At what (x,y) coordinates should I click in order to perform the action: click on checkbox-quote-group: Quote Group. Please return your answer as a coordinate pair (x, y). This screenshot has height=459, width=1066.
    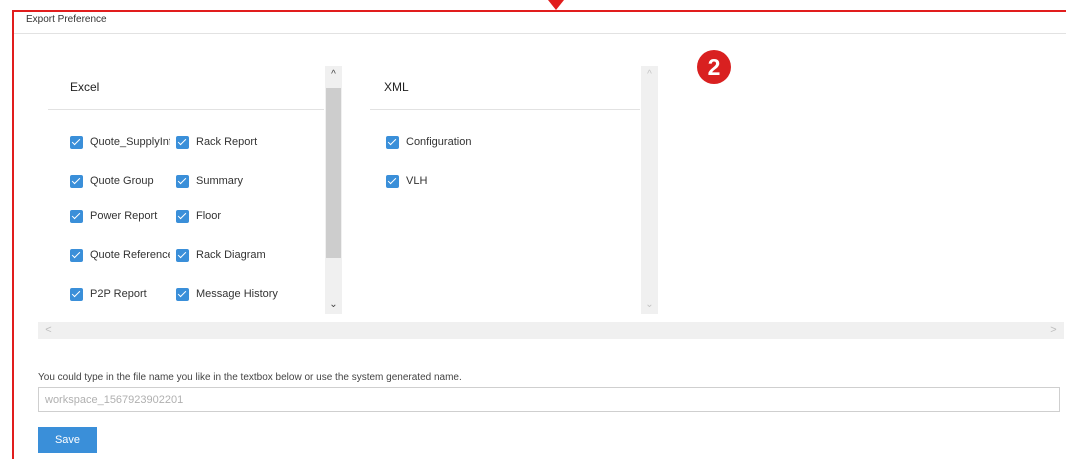
    Looking at the image, I should click on (120, 181).